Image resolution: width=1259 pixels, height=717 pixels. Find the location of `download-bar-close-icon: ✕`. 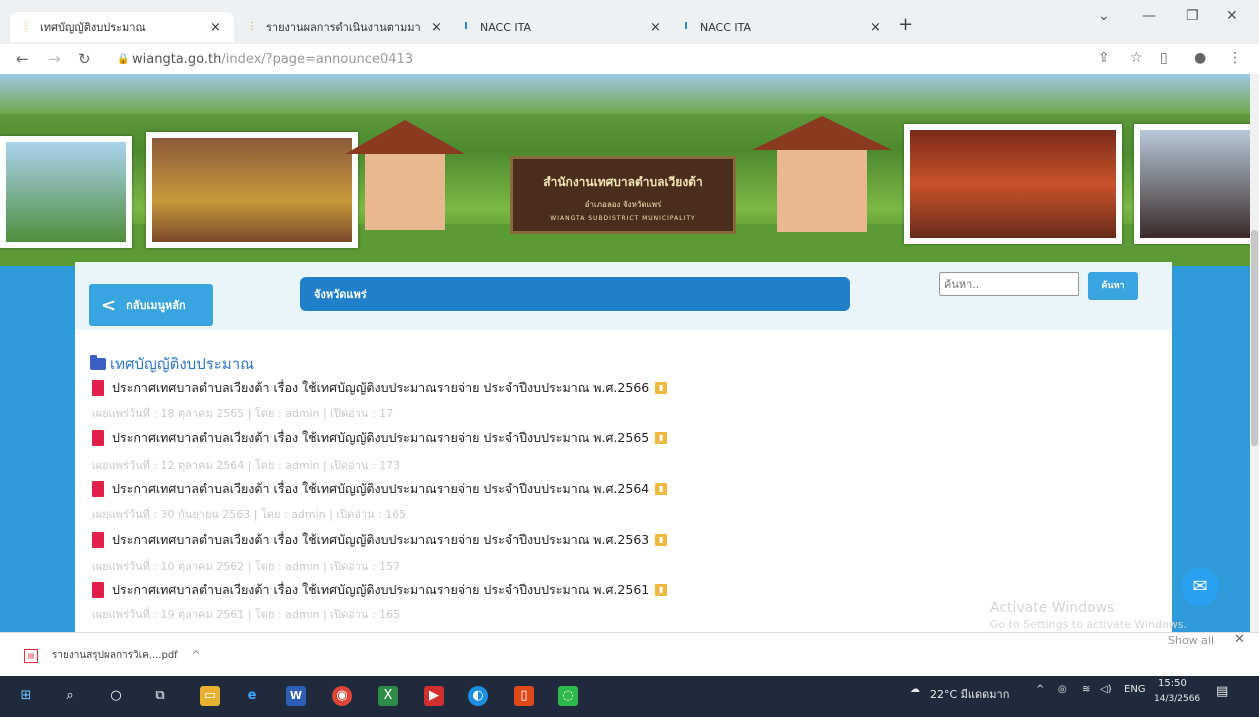

download-bar-close-icon: ✕ is located at coordinates (1239, 639).